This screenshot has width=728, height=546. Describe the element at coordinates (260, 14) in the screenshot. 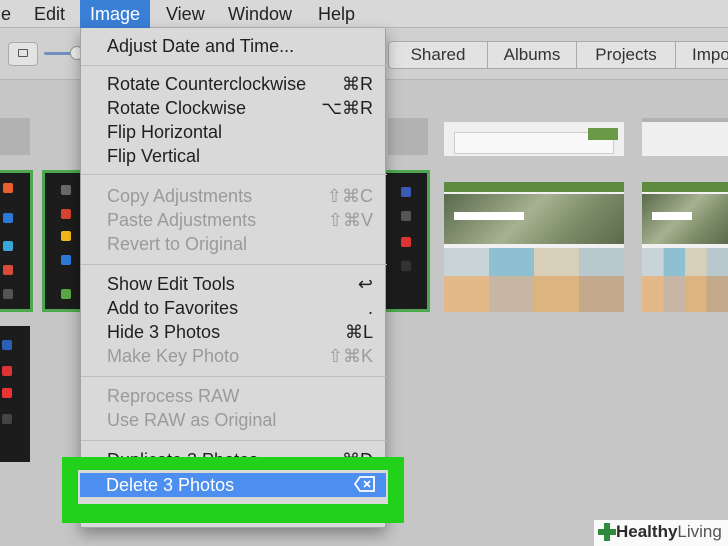

I see `menu-window: Window` at that location.